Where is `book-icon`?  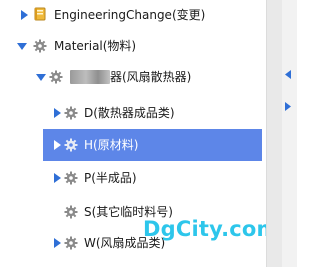
book-icon is located at coordinates (40, 14).